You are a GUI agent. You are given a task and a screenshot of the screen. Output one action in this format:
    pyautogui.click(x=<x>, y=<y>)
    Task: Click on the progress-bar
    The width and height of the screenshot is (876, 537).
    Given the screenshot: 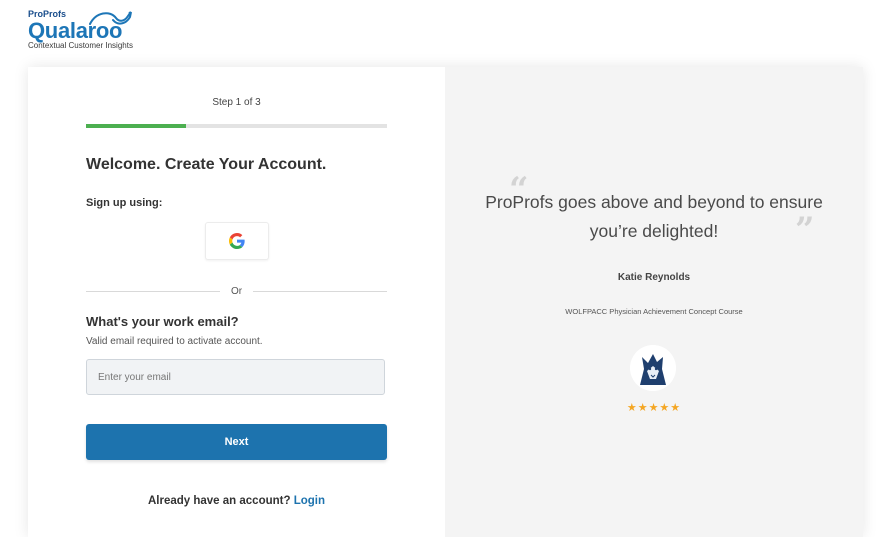 What is the action you would take?
    pyautogui.click(x=236, y=126)
    